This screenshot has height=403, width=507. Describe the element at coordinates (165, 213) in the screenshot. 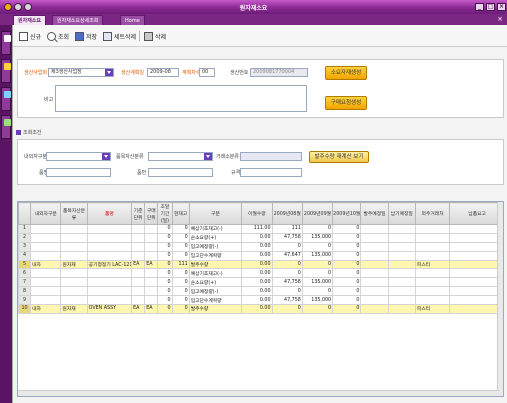

I see `grid-header: 조달기간(일)` at that location.